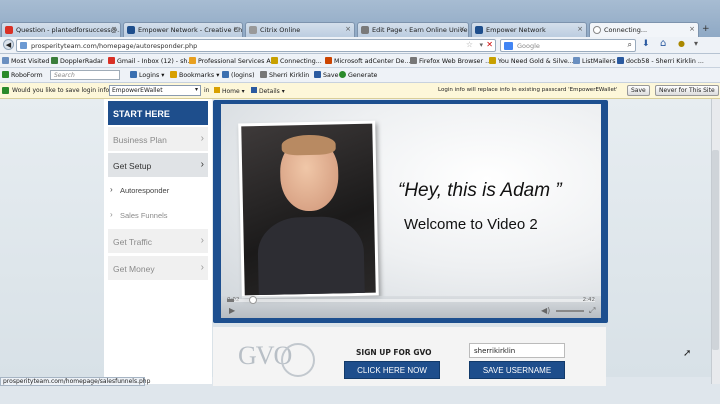 Image resolution: width=720 pixels, height=404 pixels. Describe the element at coordinates (342, 74) in the screenshot. I see `generate-icon` at that location.